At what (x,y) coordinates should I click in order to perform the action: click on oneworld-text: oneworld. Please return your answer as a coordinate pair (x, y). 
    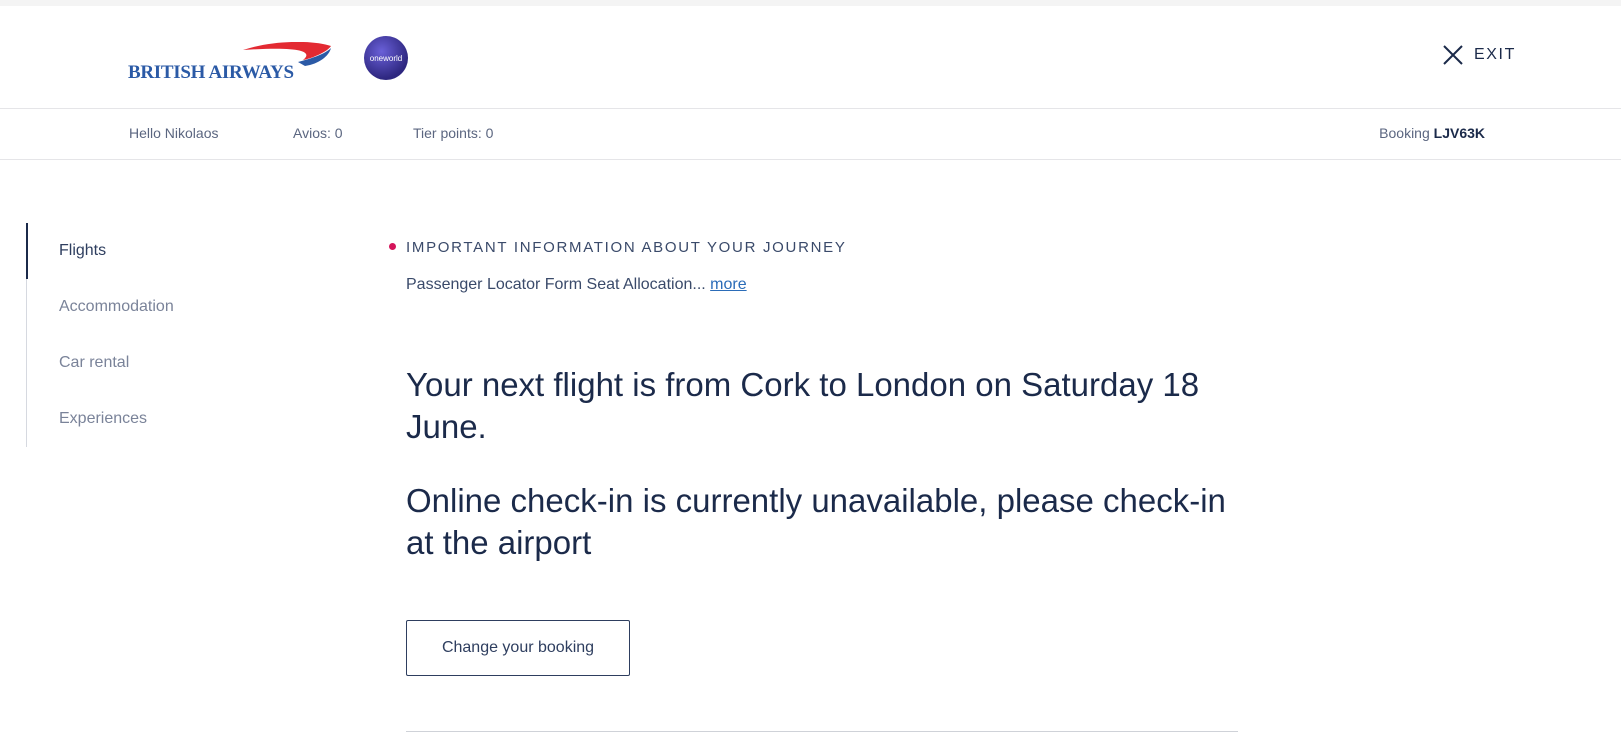
    Looking at the image, I should click on (386, 58).